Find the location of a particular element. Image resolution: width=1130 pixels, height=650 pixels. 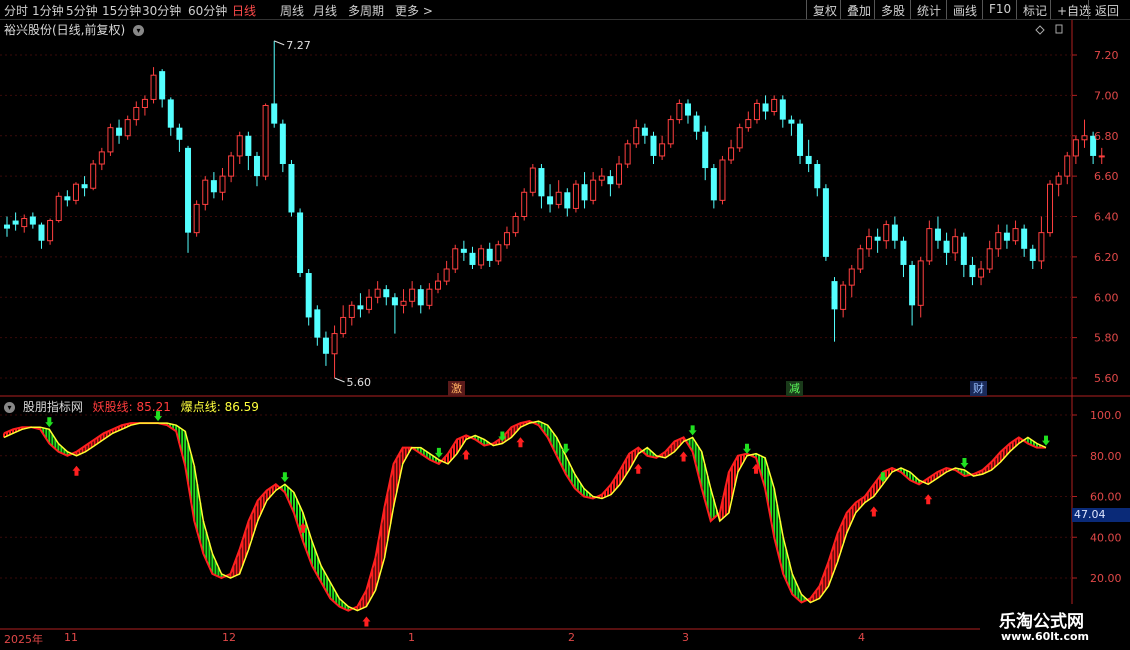

event-badge-cai: 财 is located at coordinates (978, 388).